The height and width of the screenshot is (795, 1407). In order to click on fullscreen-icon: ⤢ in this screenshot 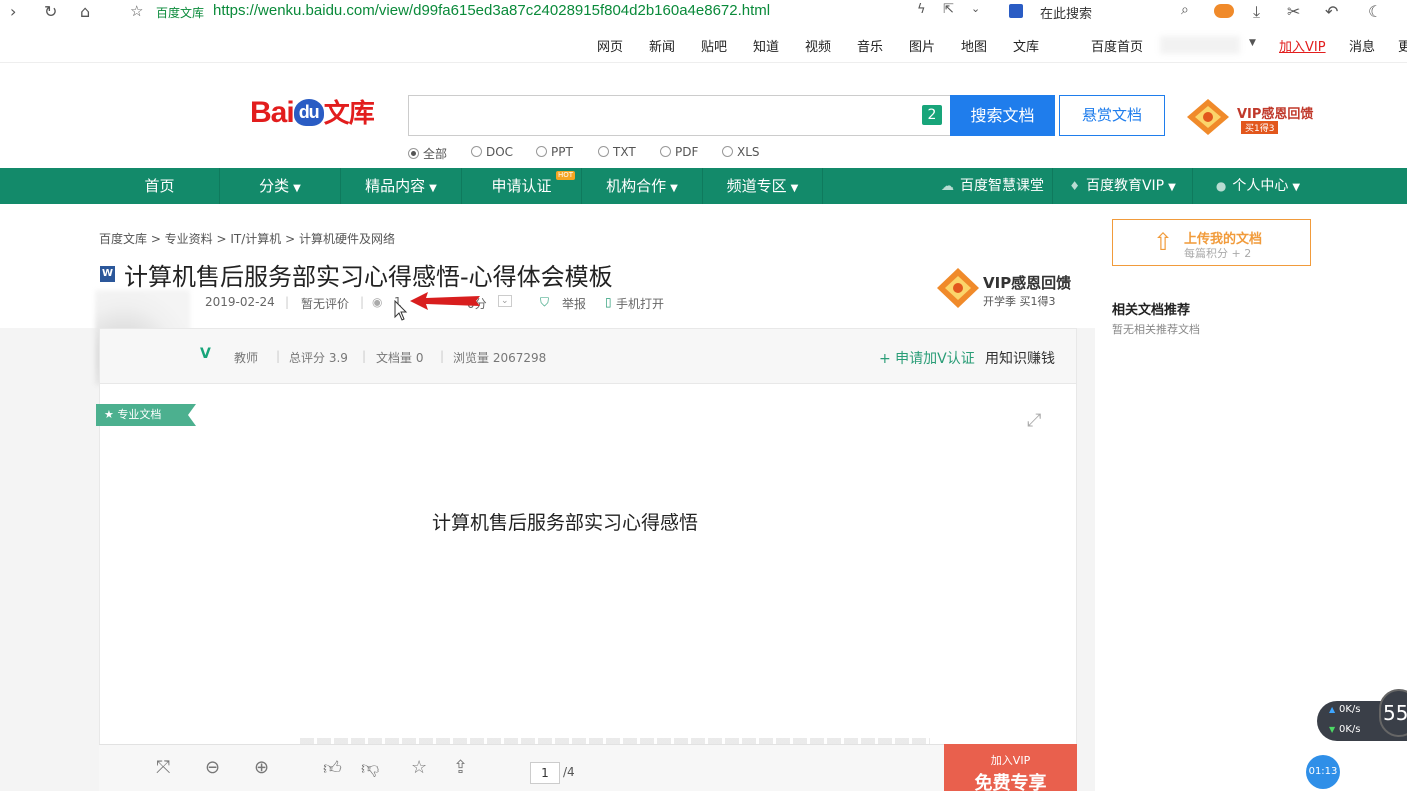, I will do `click(1034, 420)`.